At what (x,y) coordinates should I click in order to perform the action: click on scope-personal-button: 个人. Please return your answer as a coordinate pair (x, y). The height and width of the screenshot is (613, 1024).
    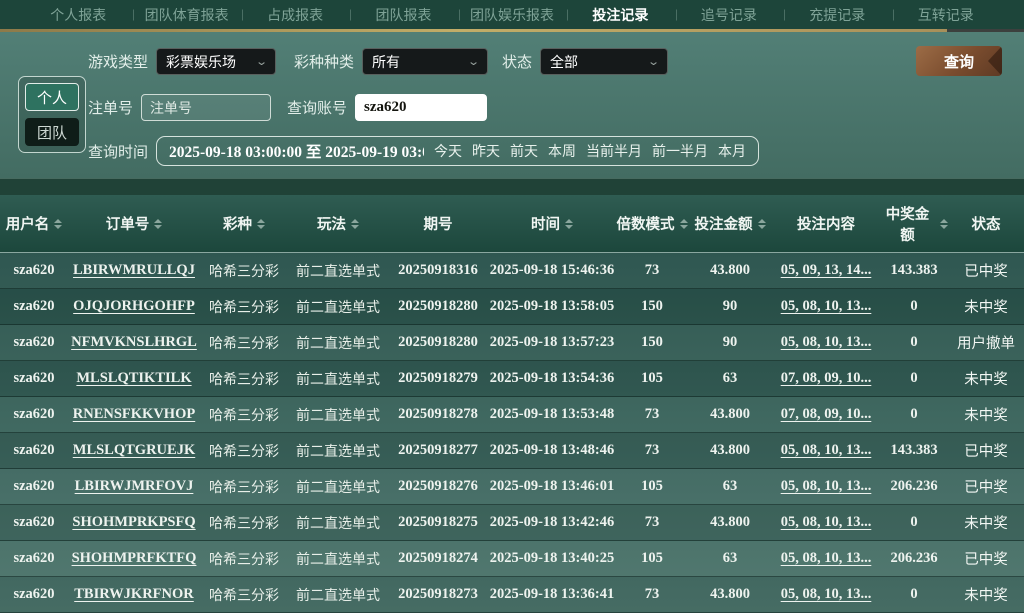
    Looking at the image, I should click on (52, 97).